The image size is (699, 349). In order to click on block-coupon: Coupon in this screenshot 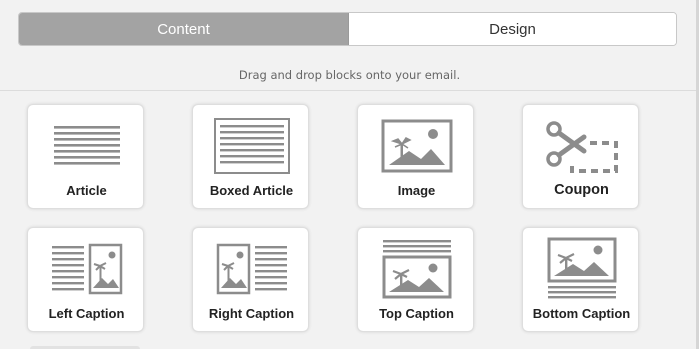, I will do `click(580, 156)`.